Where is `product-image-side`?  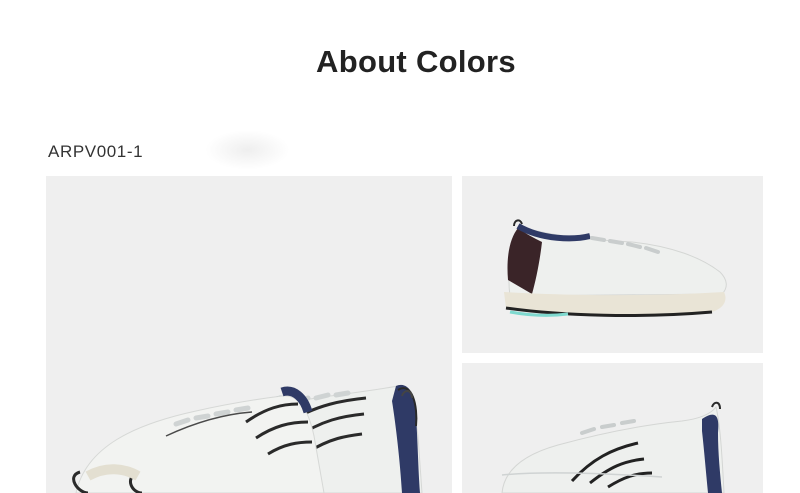 product-image-side is located at coordinates (612, 264).